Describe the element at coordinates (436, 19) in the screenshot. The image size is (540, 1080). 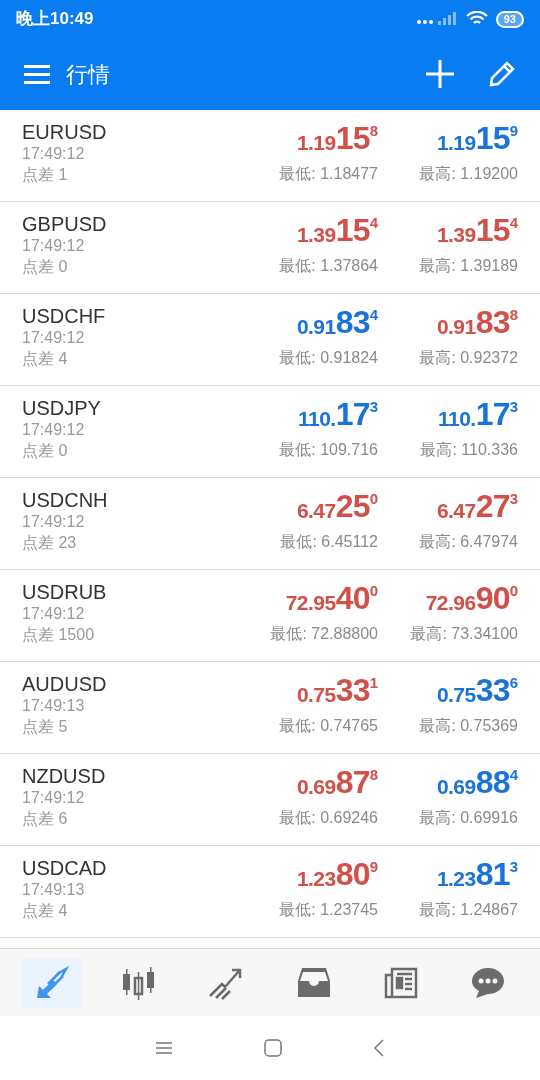
I see `signal-icon` at that location.